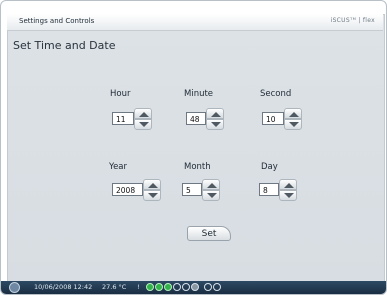  I want to click on month-field: 5, so click(192, 189).